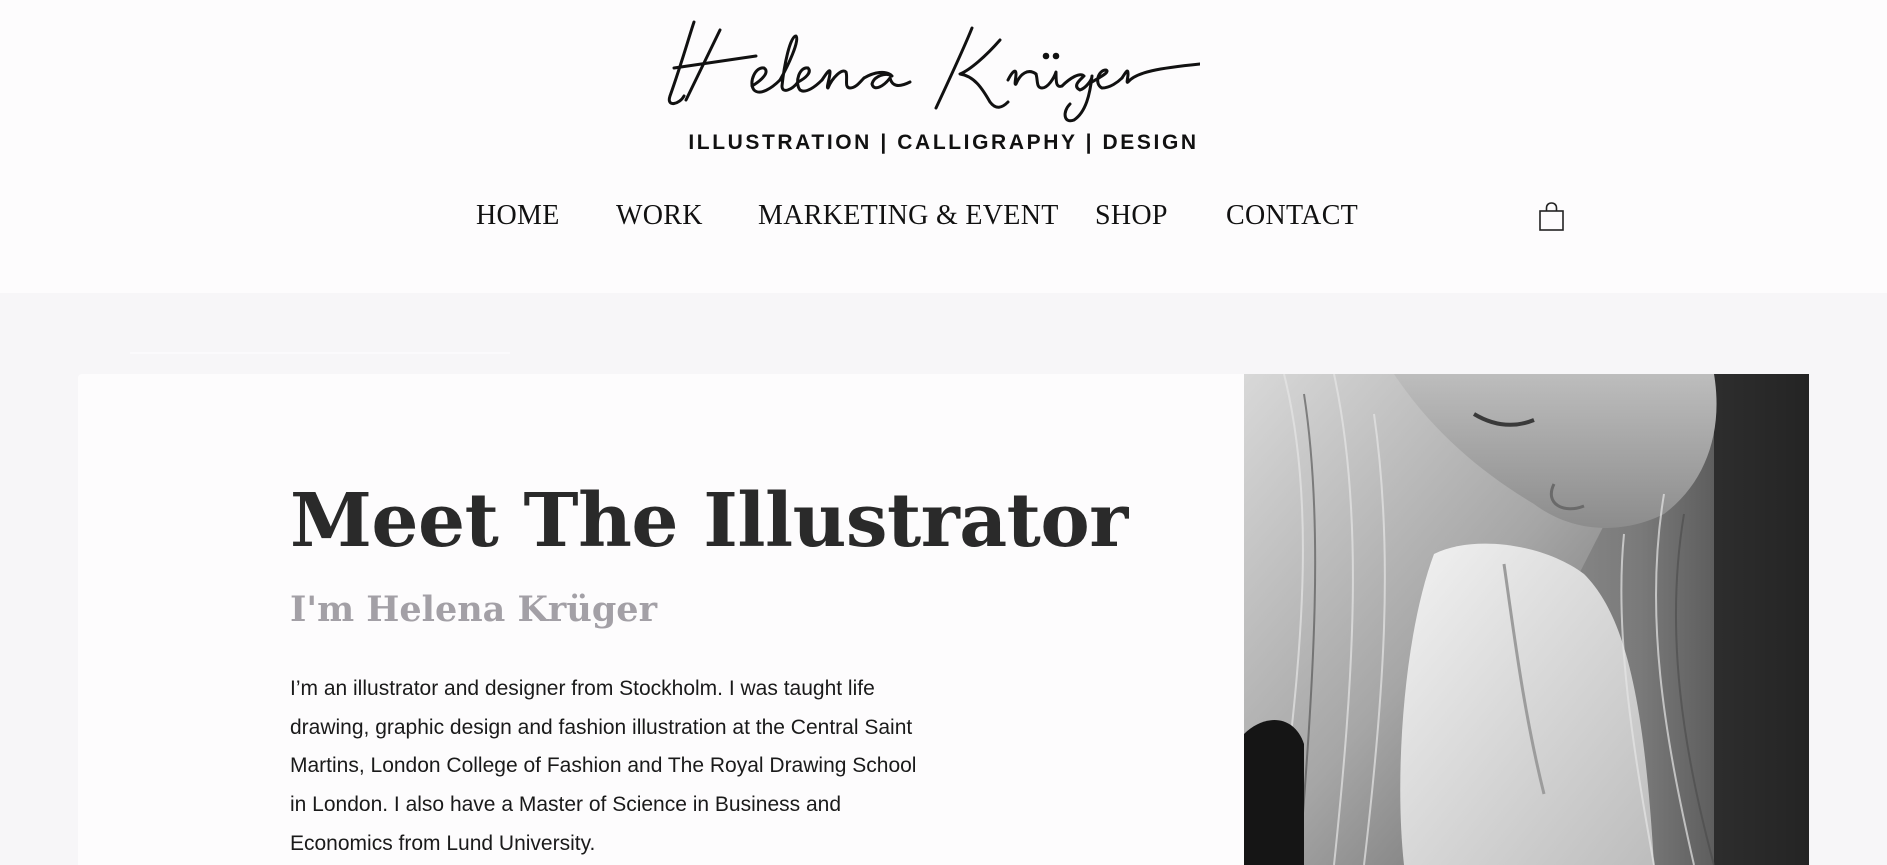 The height and width of the screenshot is (865, 1887). Describe the element at coordinates (933, 71) in the screenshot. I see `signature-logo-art` at that location.